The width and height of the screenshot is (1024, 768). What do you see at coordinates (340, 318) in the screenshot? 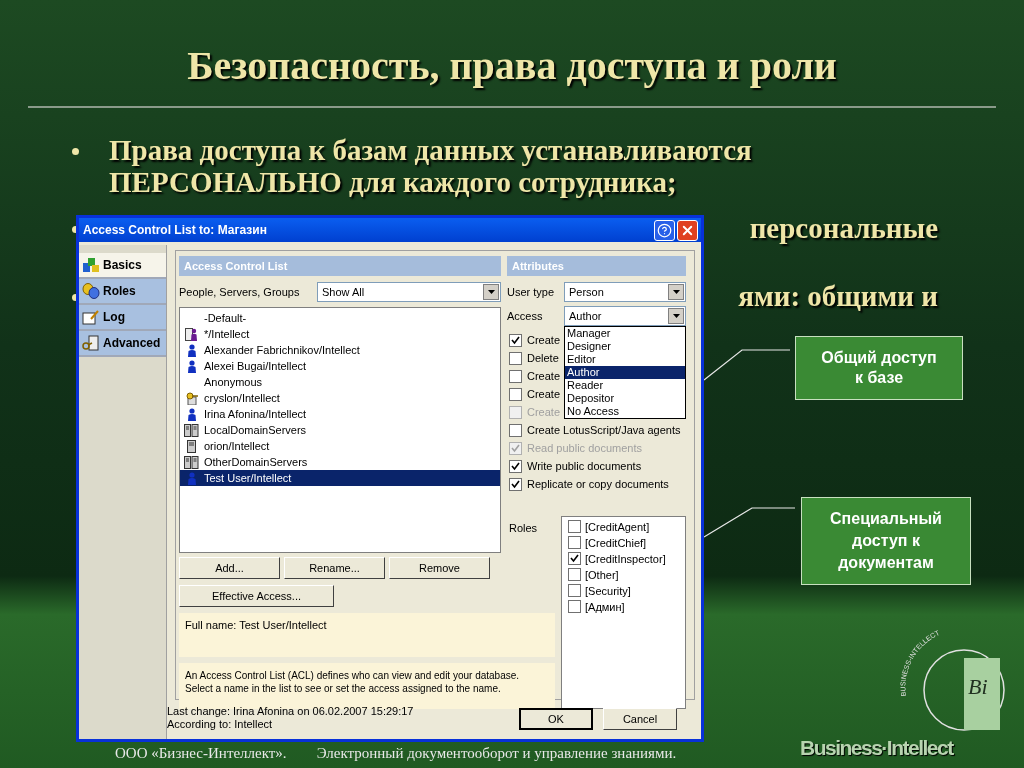
I see `acl-entry: -Default-` at bounding box center [340, 318].